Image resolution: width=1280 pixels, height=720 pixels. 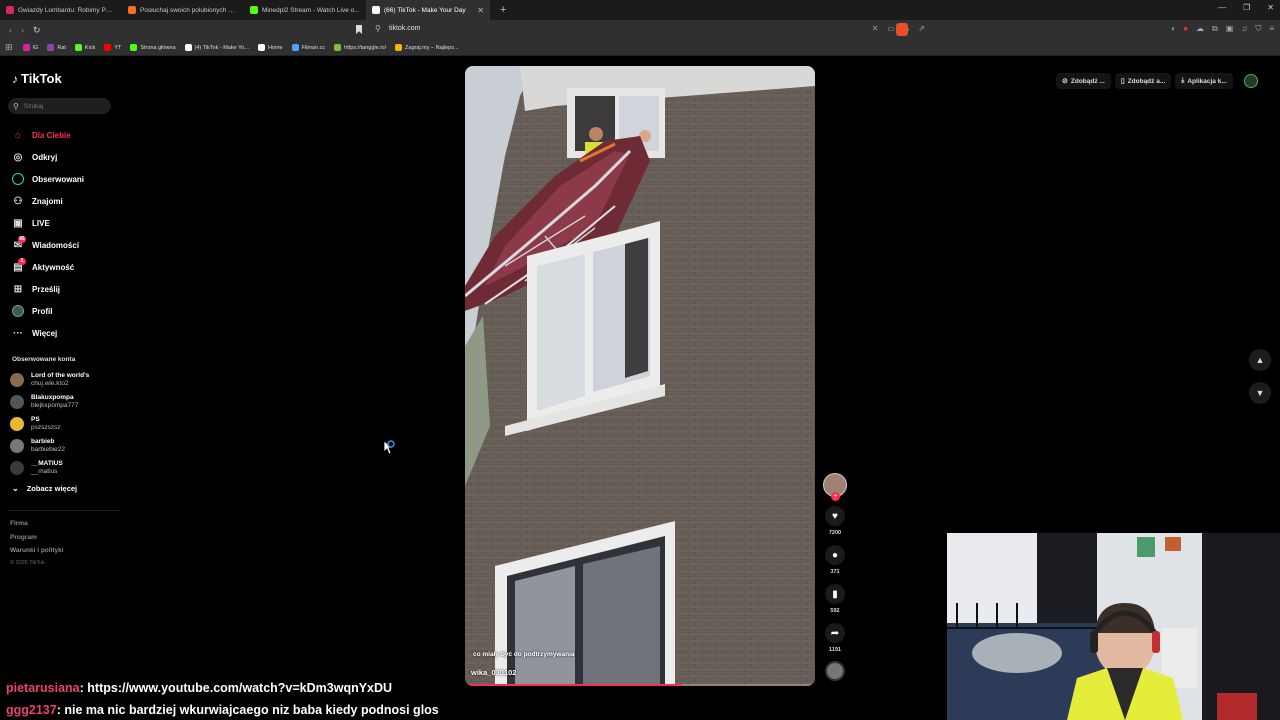 What do you see at coordinates (48, 135) in the screenshot?
I see `sidebar-item-home: ⌂ Dla Ciebie` at bounding box center [48, 135].